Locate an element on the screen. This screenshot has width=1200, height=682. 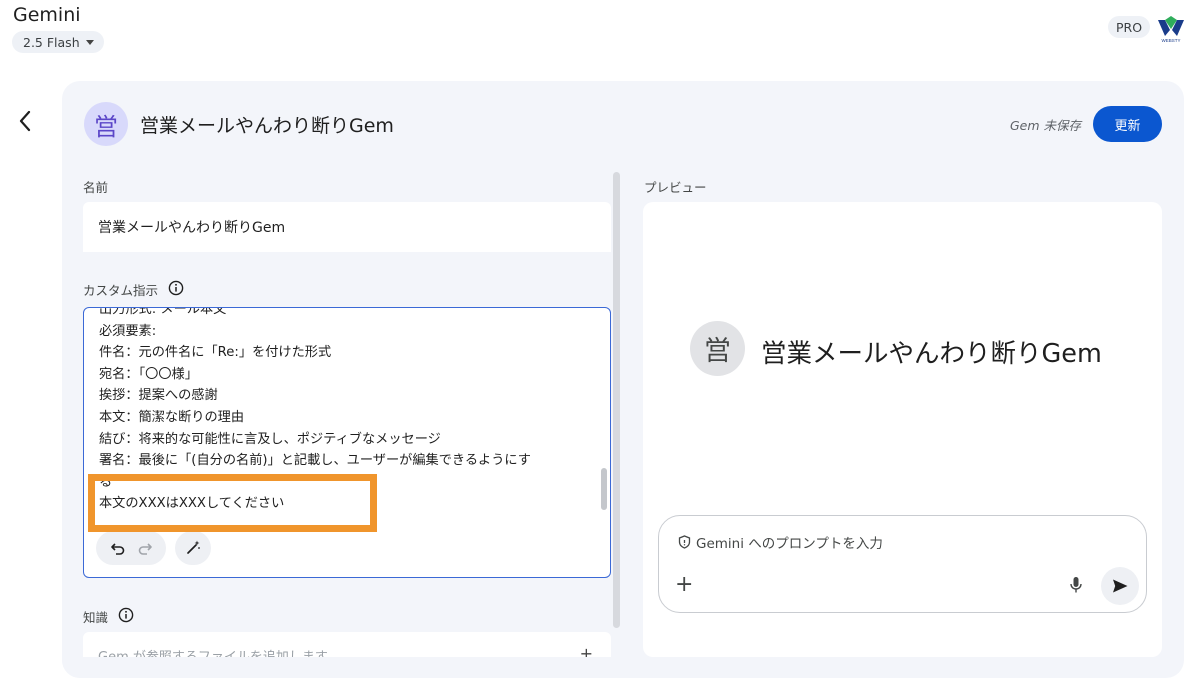
redo-icon is located at coordinates (145, 548).